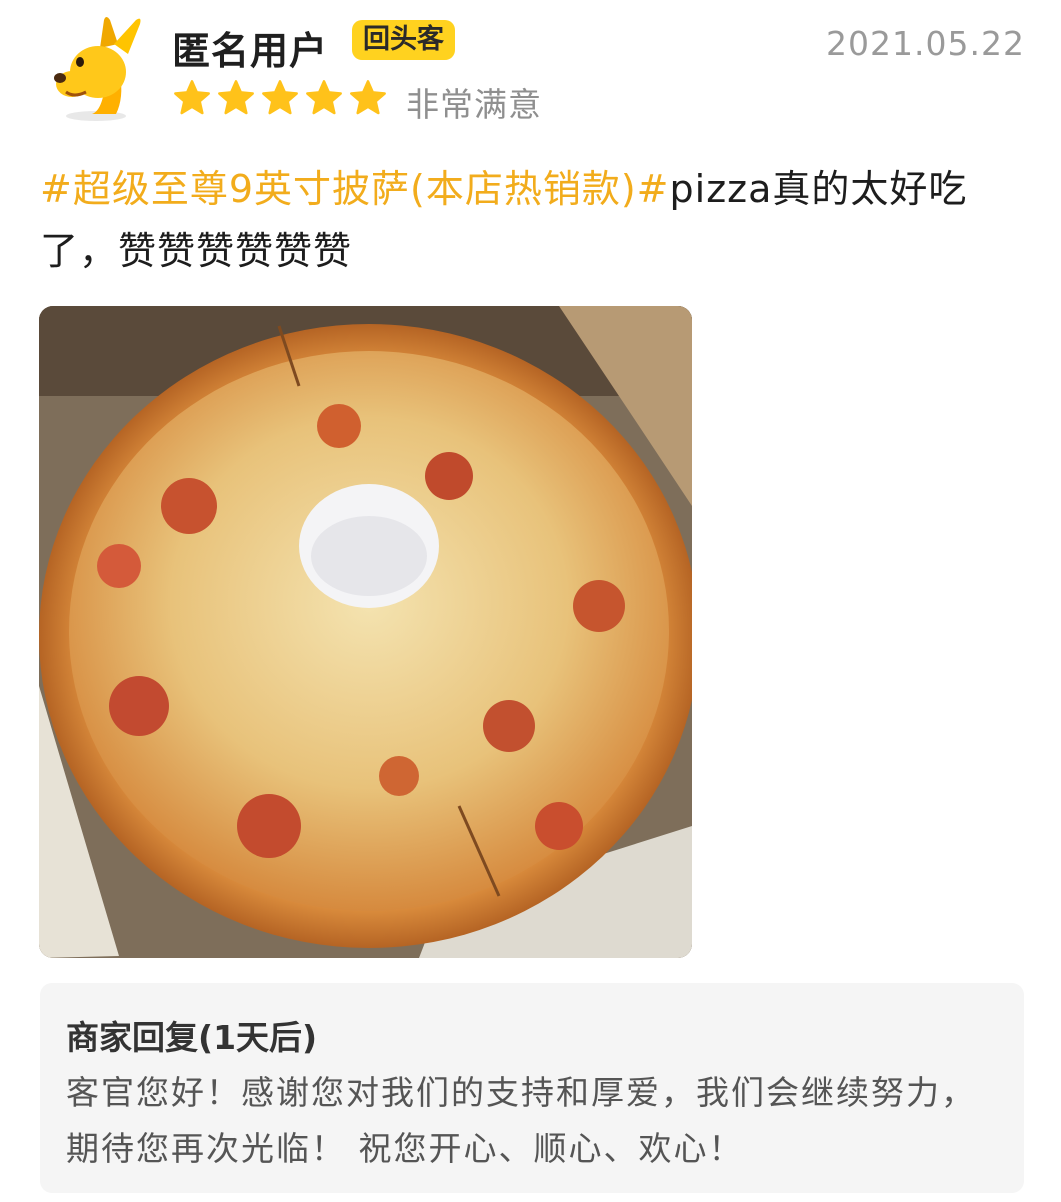 The height and width of the screenshot is (1202, 1061). I want to click on dog-avatar-icon, so click(97, 69).